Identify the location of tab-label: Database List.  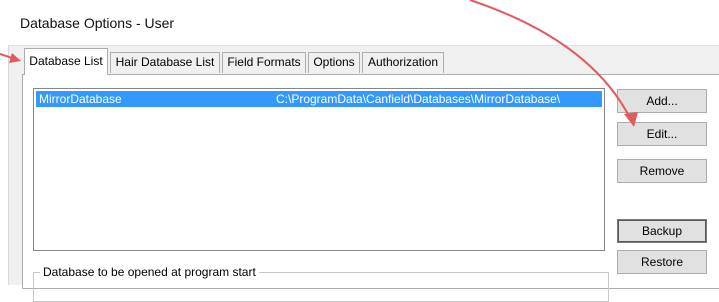
(66, 61).